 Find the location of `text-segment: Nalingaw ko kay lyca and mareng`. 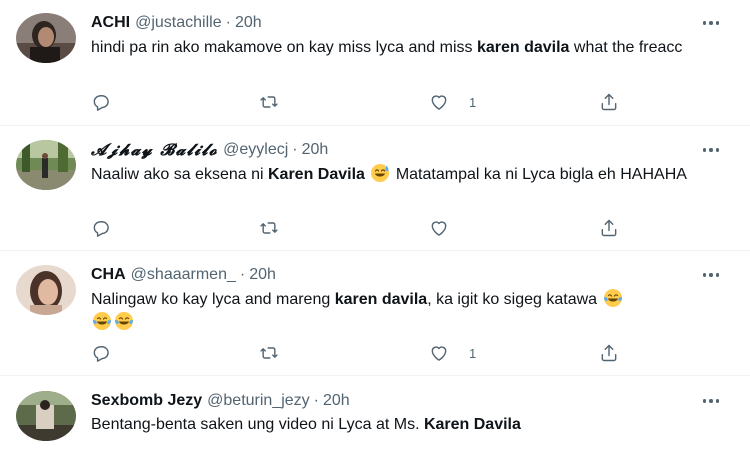

text-segment: Nalingaw ko kay lyca and mareng is located at coordinates (213, 299).